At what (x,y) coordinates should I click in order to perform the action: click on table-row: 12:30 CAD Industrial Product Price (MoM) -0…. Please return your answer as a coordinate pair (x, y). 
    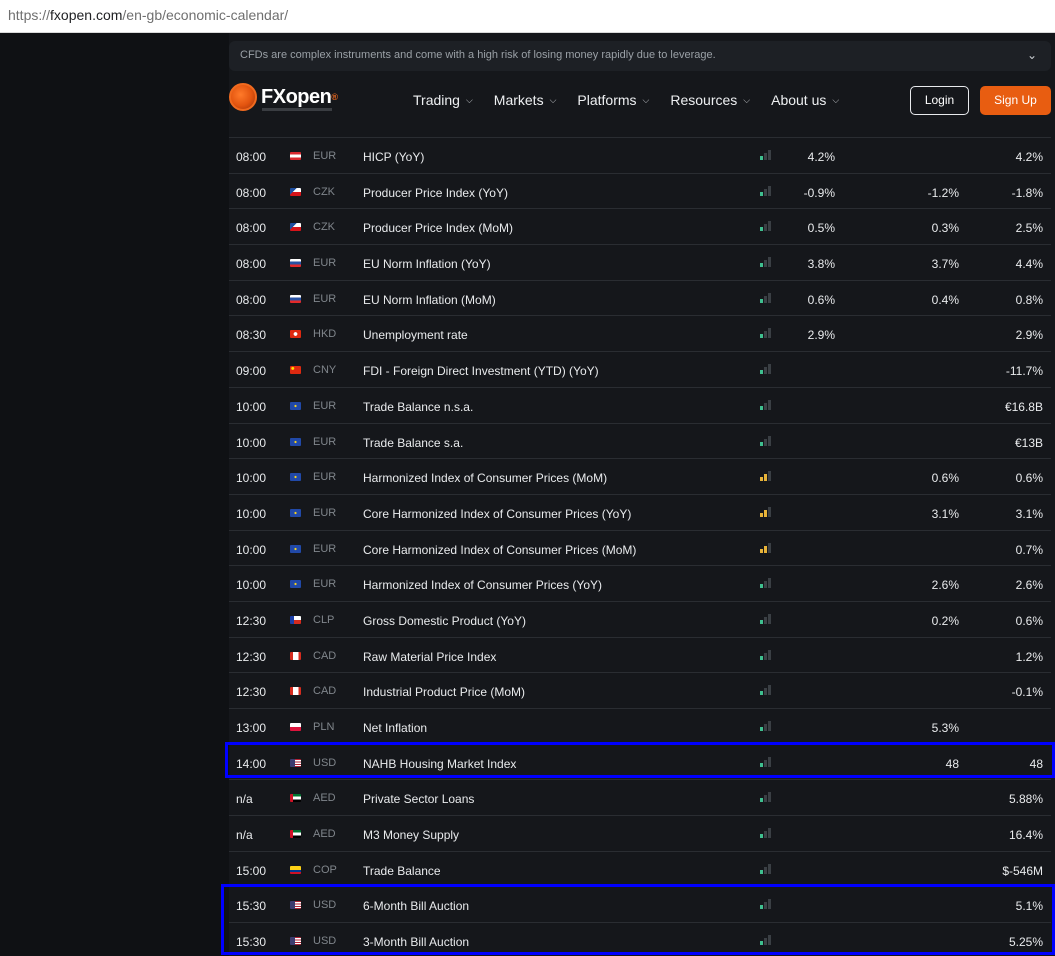
    Looking at the image, I should click on (640, 691).